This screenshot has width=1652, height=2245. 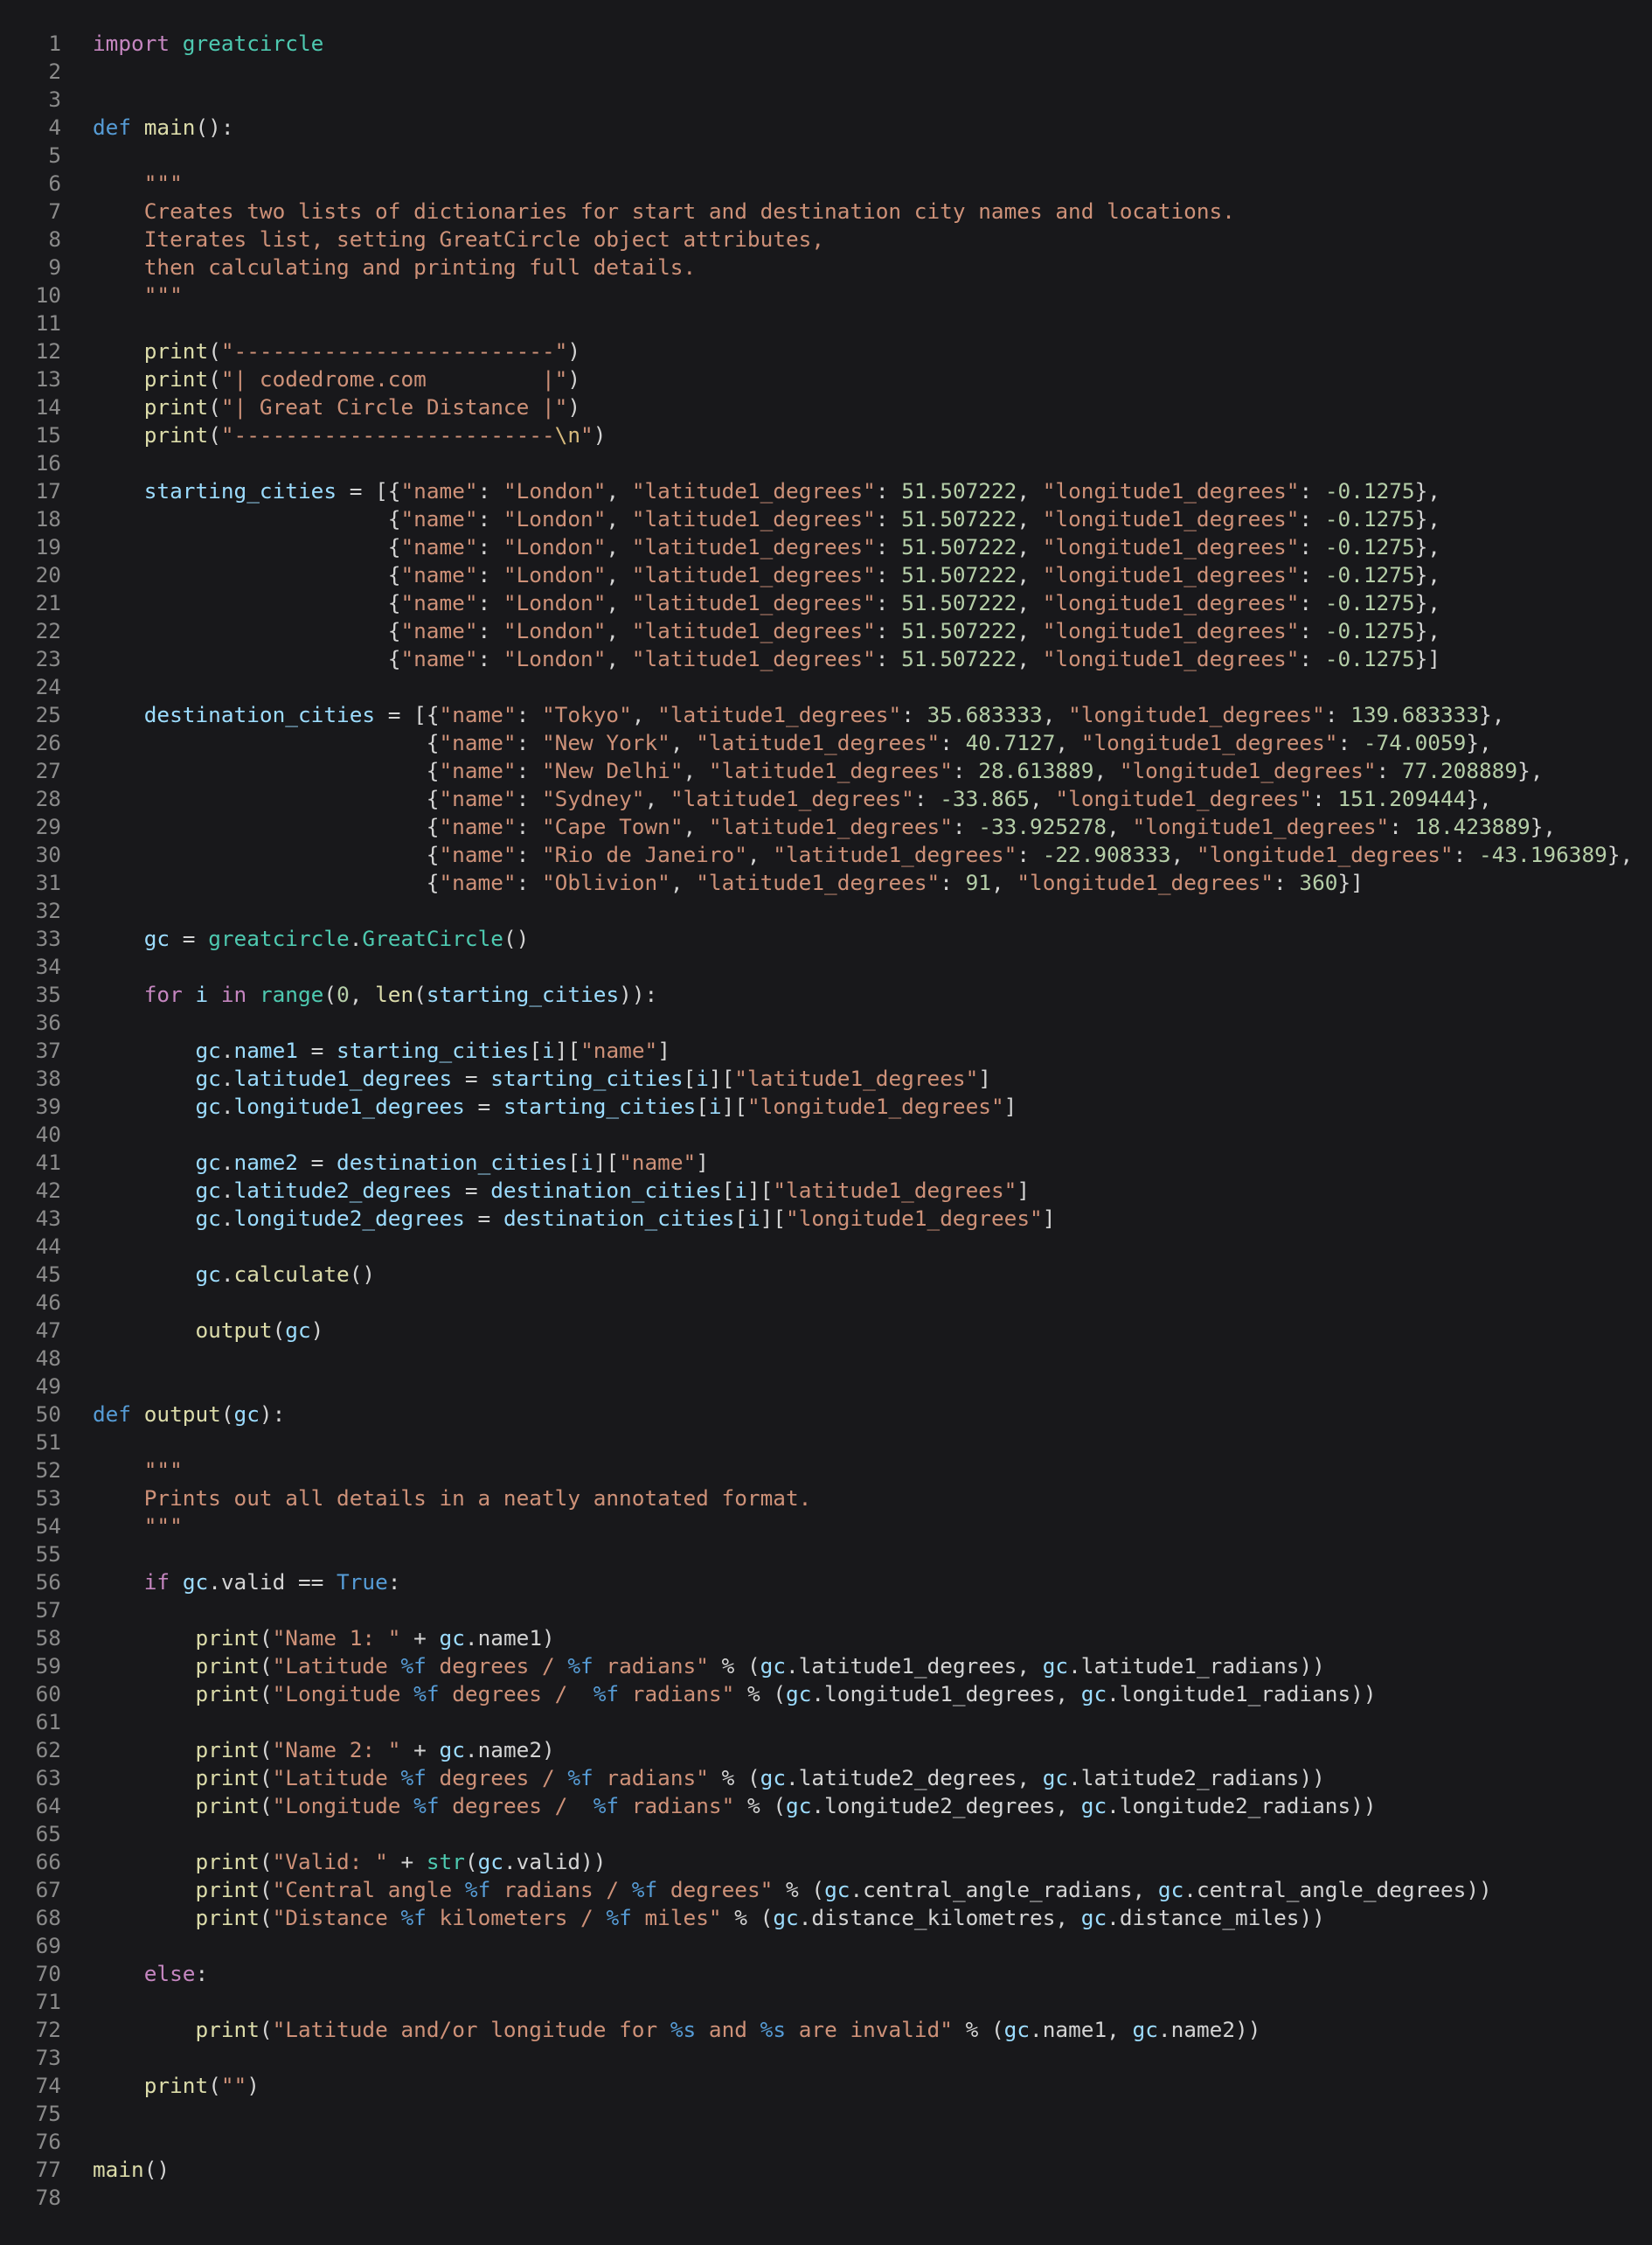 What do you see at coordinates (826, 295) in the screenshot?
I see `code-line: 10 """` at bounding box center [826, 295].